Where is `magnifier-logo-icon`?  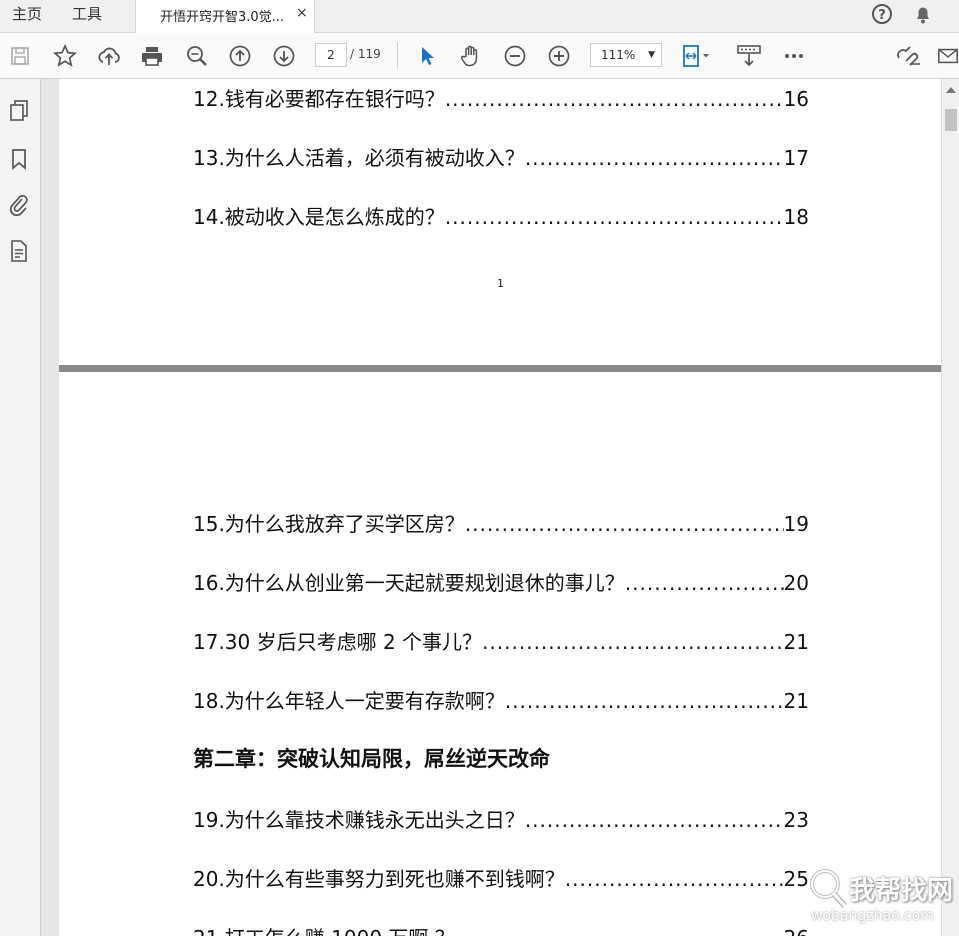
magnifier-logo-icon is located at coordinates (829, 889).